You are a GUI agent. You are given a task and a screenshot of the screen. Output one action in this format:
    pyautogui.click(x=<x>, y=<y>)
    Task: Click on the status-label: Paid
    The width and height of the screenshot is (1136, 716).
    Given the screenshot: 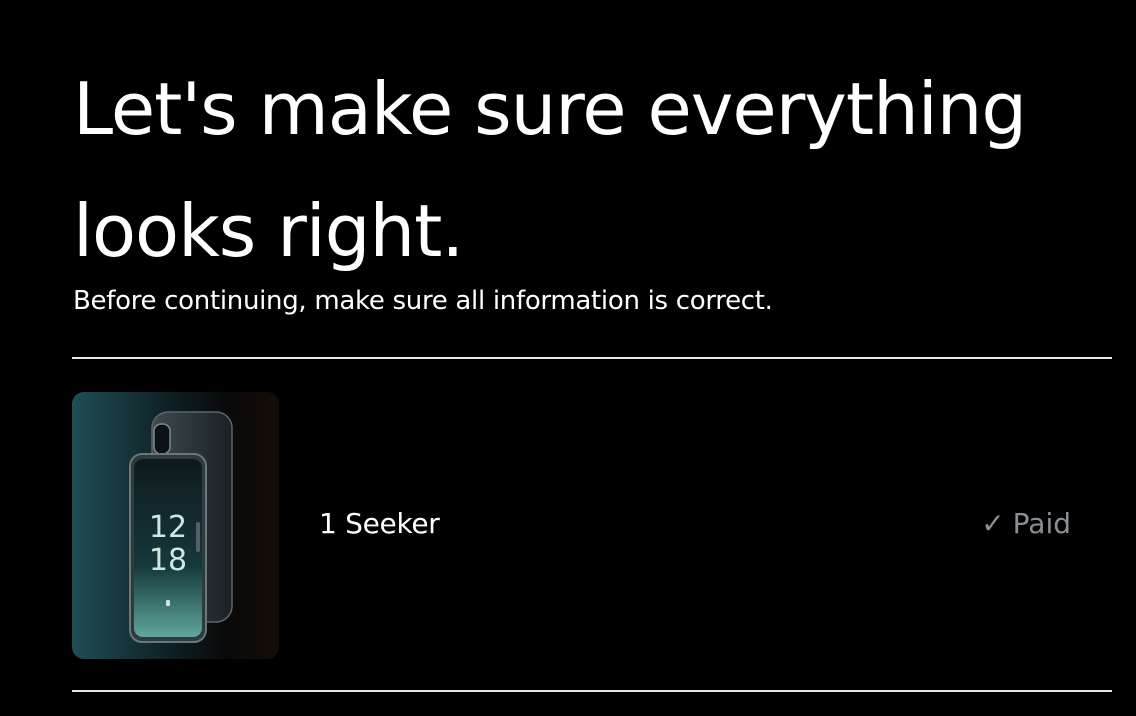 What is the action you would take?
    pyautogui.click(x=1041, y=523)
    